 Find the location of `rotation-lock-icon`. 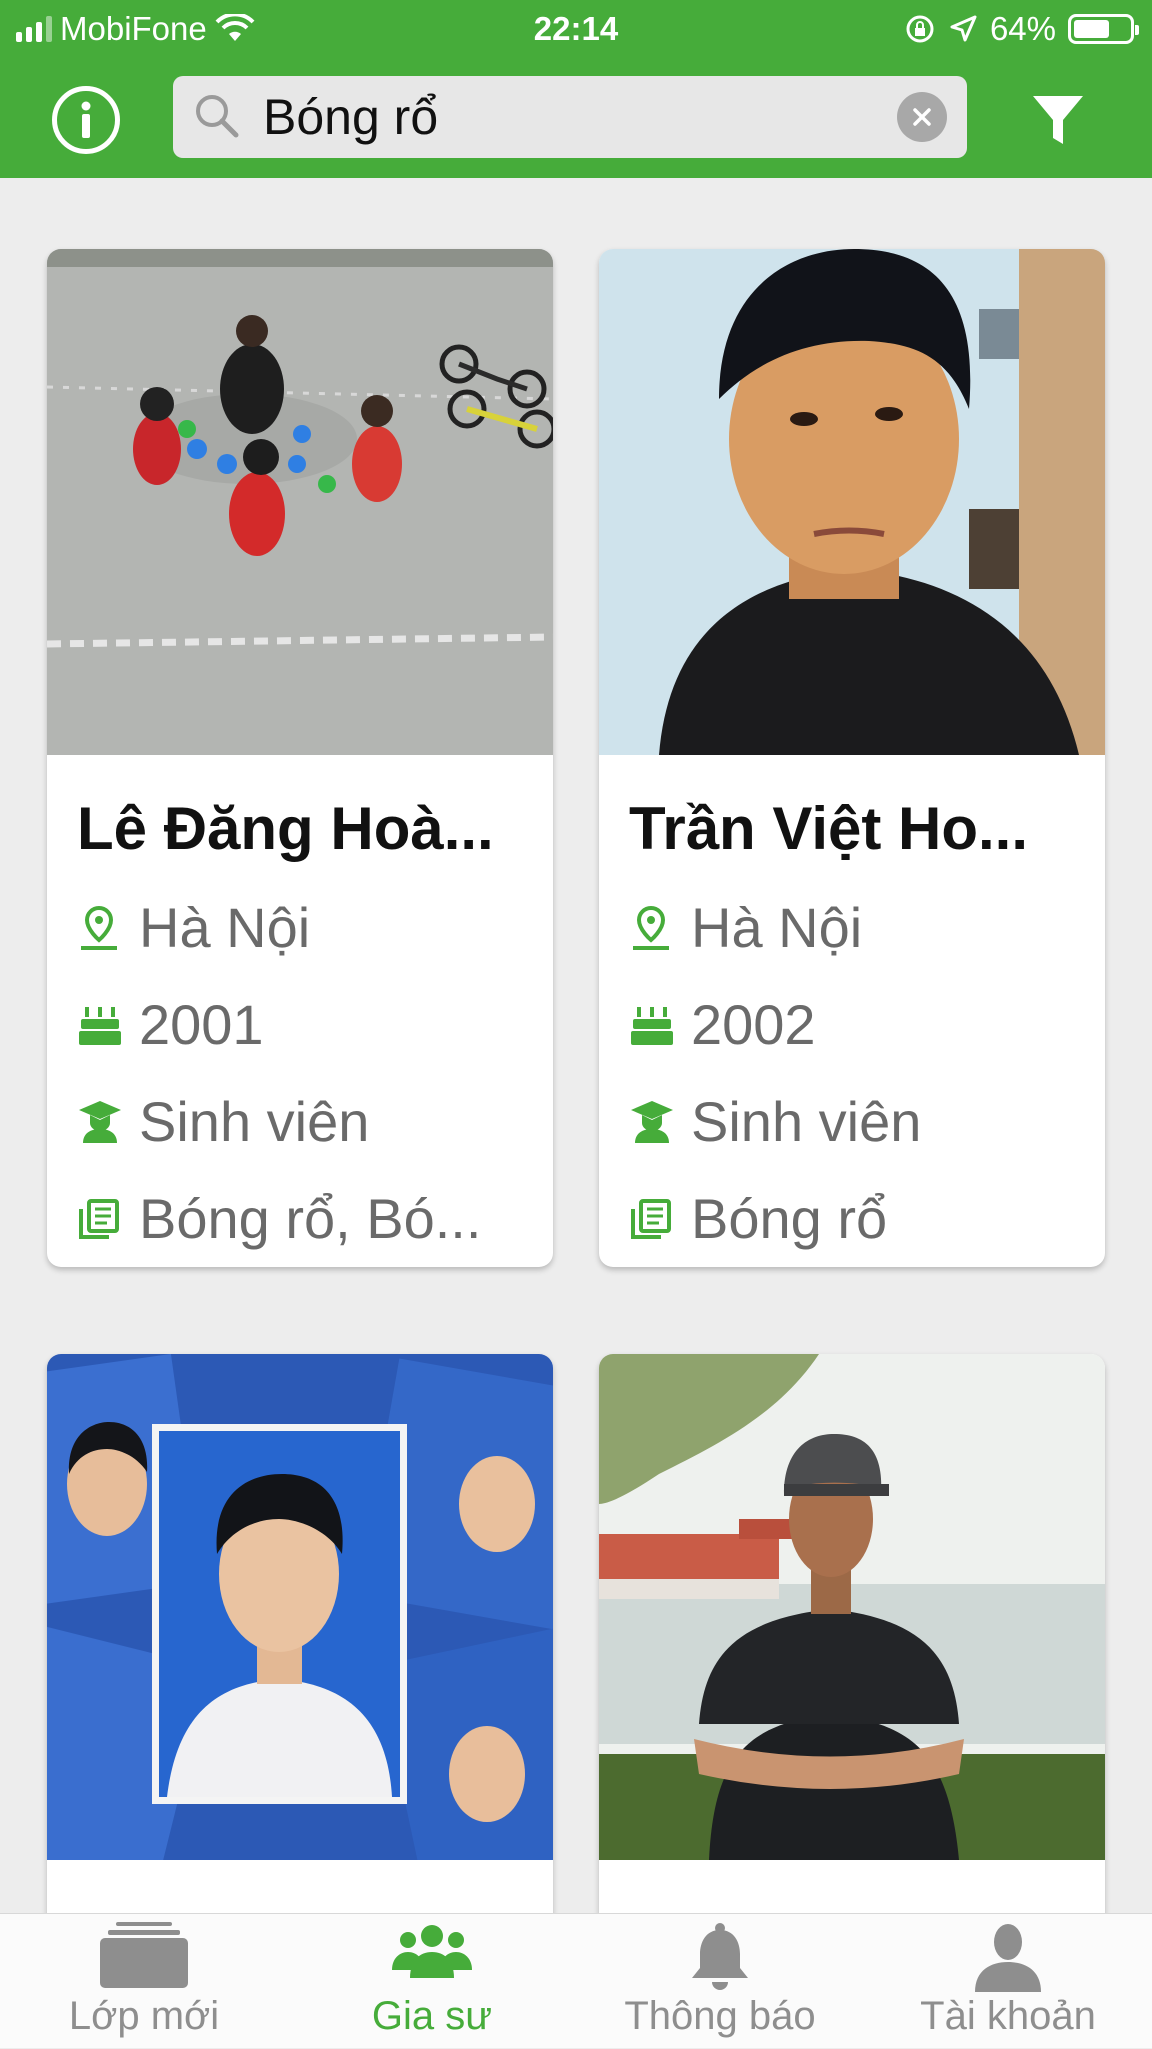

rotation-lock-icon is located at coordinates (920, 29).